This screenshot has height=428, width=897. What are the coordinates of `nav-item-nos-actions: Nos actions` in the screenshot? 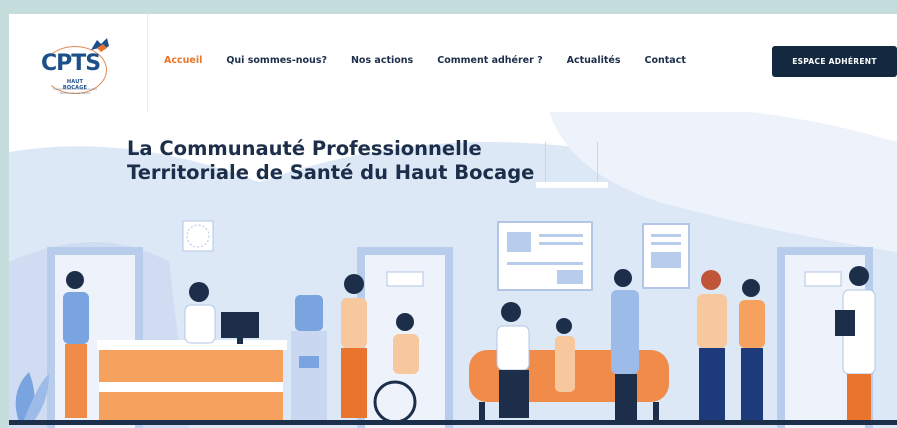 It's located at (382, 60).